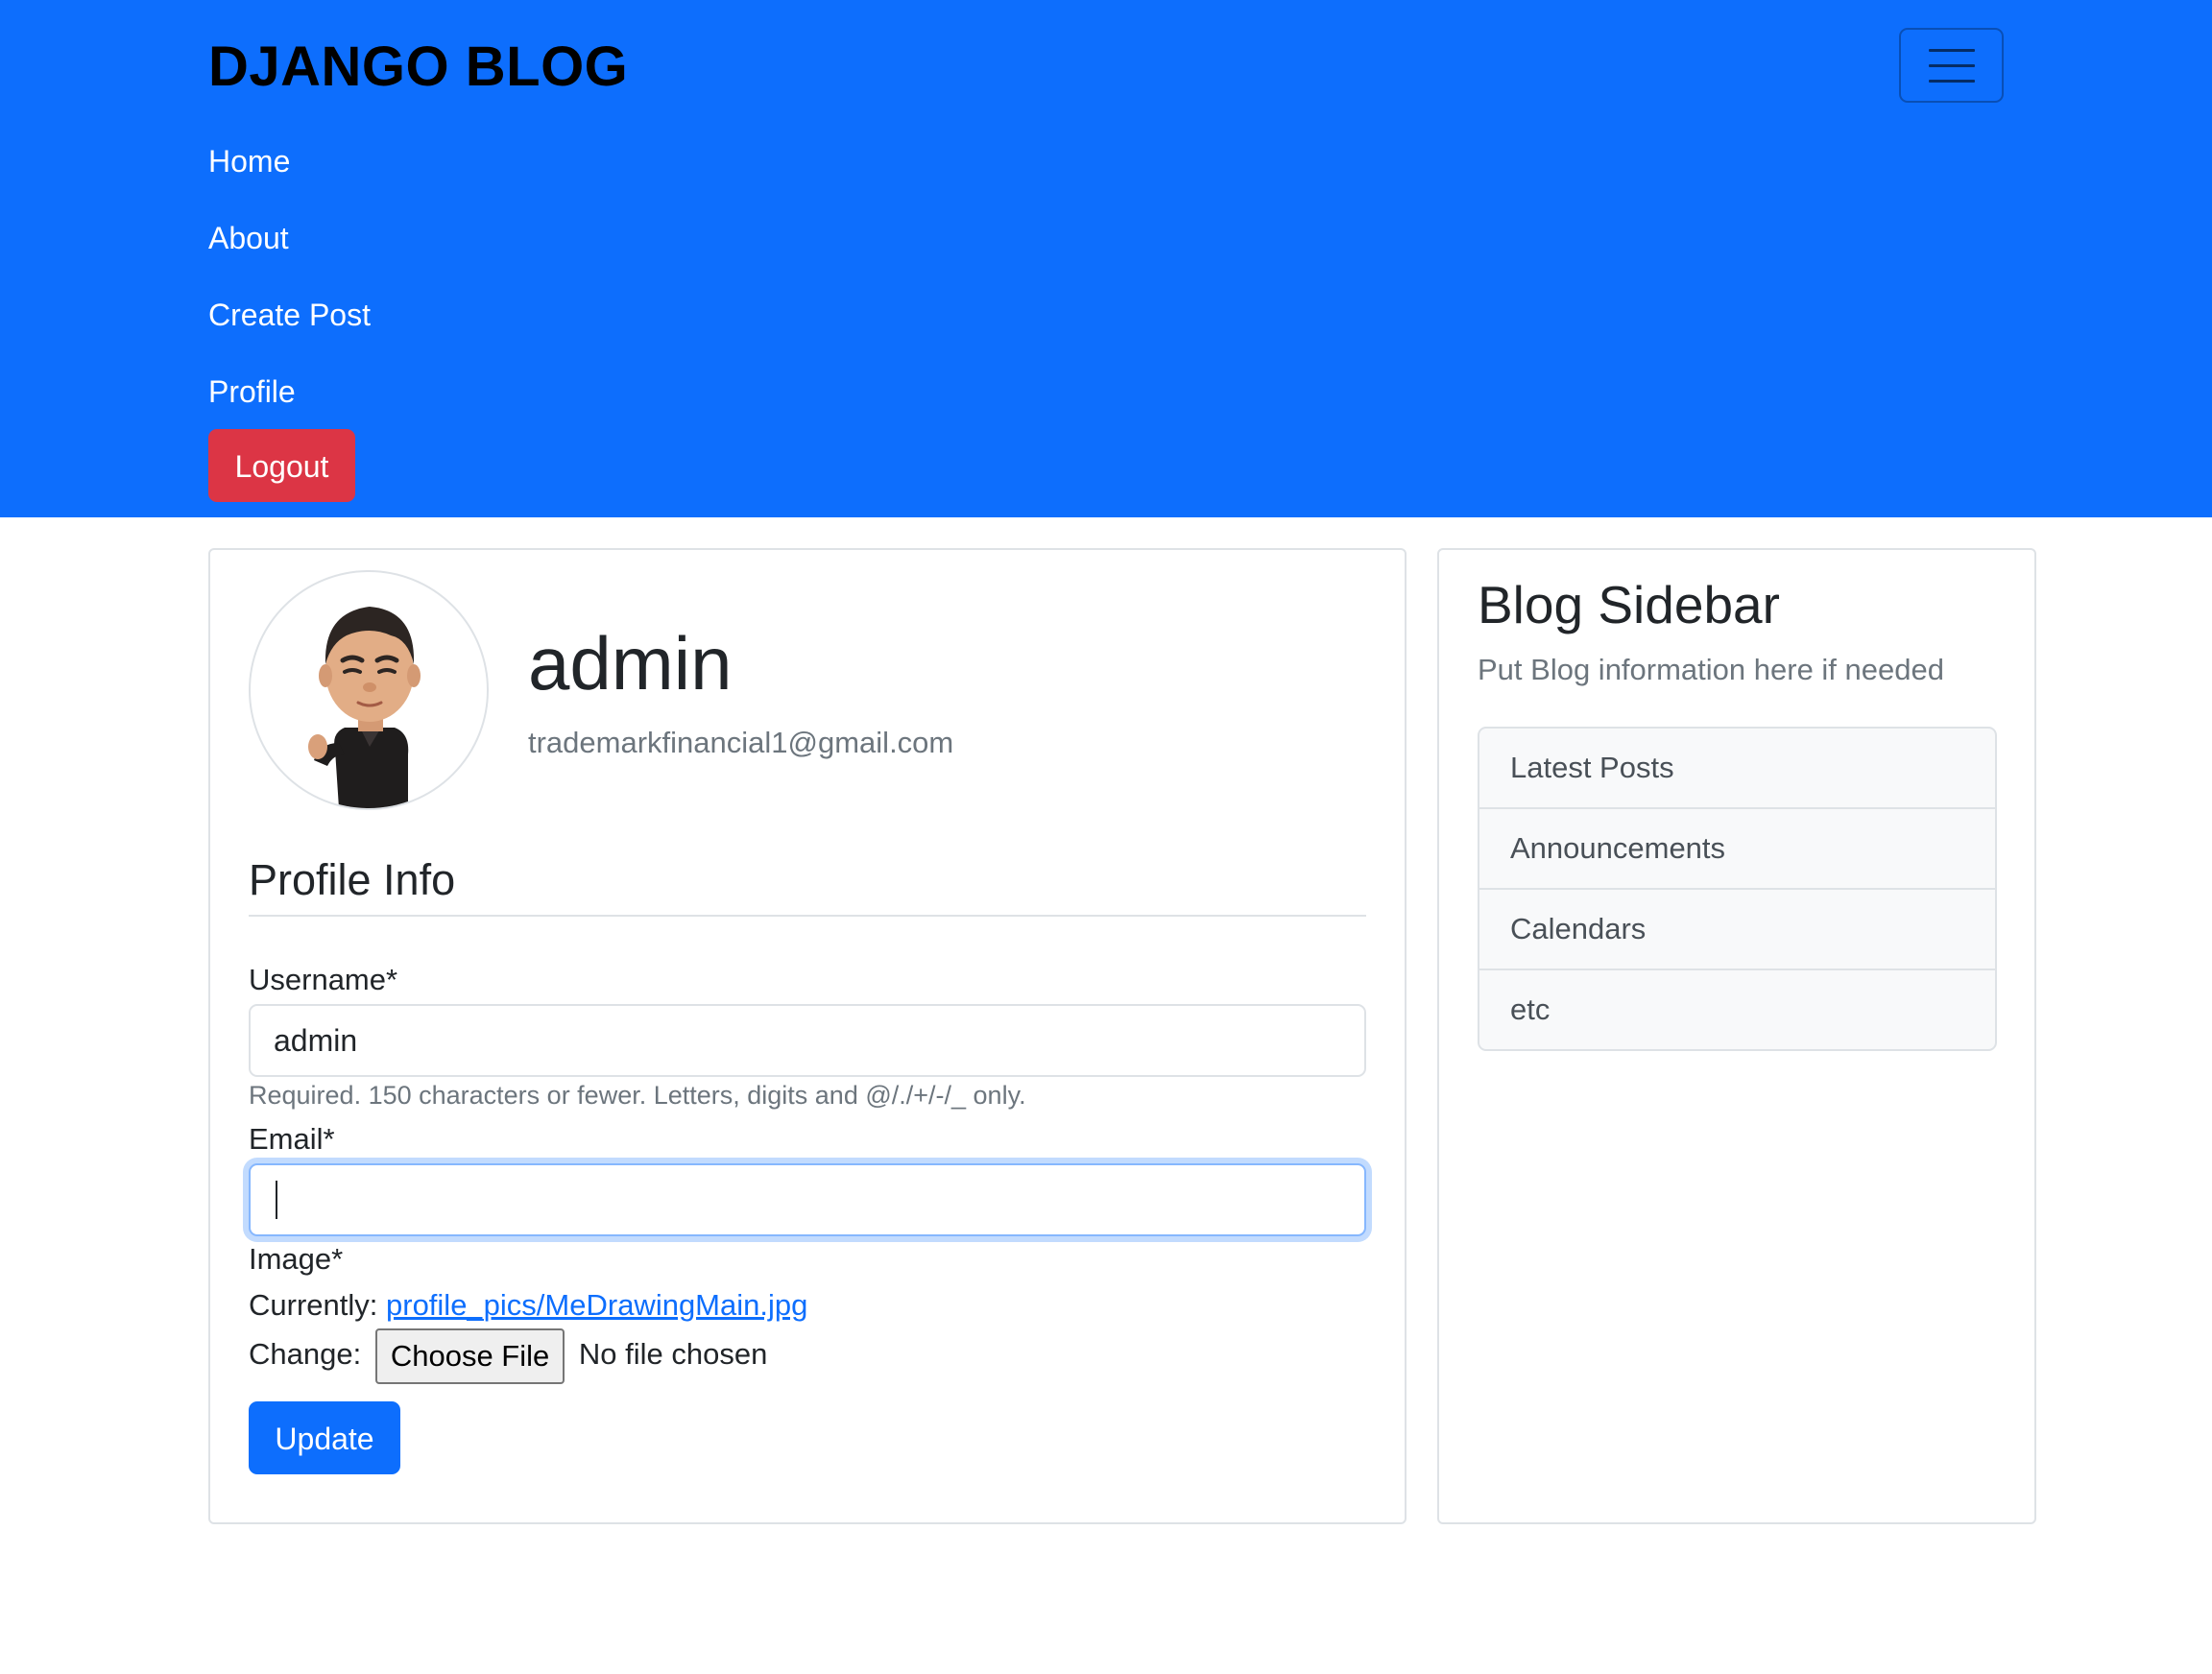  Describe the element at coordinates (1737, 1009) in the screenshot. I see `sidebar-item-etc: etc` at that location.